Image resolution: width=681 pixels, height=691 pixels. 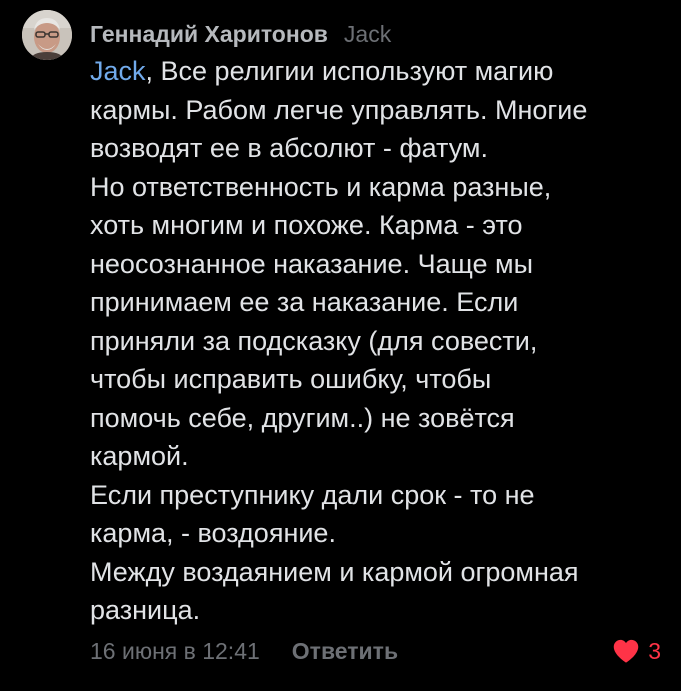 I want to click on comment-line: приняли за подсказку (для совести,, so click(x=314, y=340).